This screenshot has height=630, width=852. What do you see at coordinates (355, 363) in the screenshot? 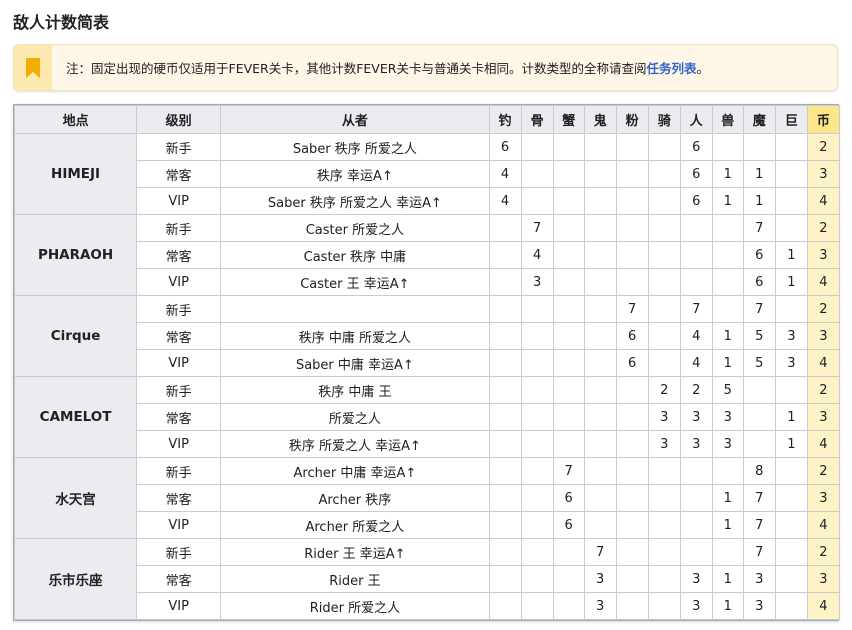
I see `servant-cell: Saber 中庸 幸运A↑` at bounding box center [355, 363].